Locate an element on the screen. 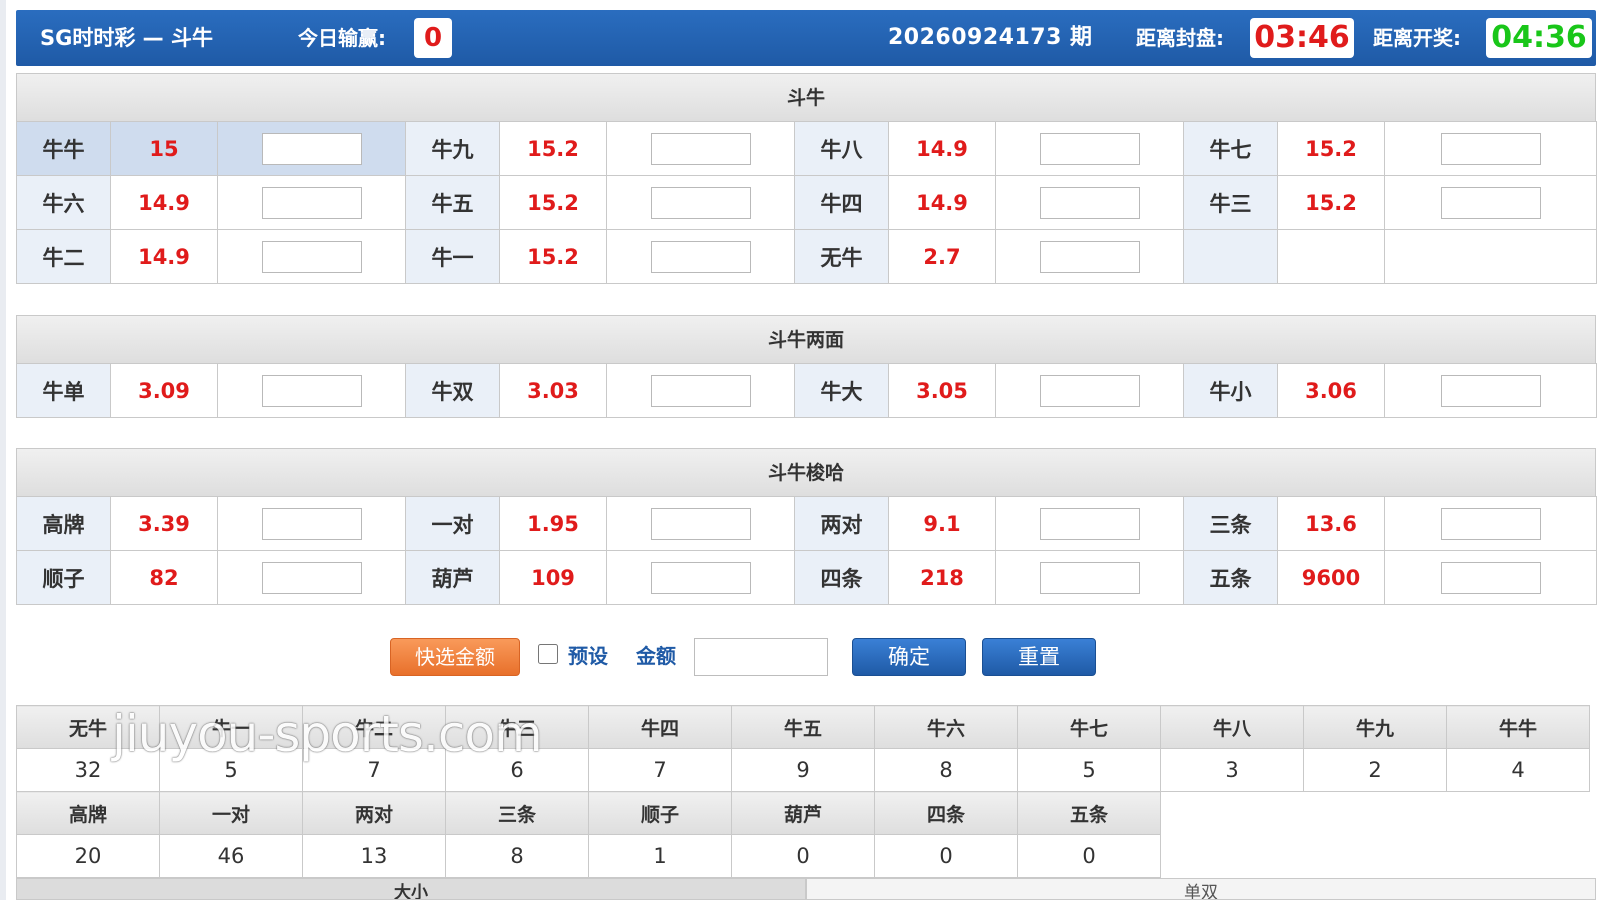 The image size is (1600, 900). bet-name: 牛小 is located at coordinates (1230, 390).